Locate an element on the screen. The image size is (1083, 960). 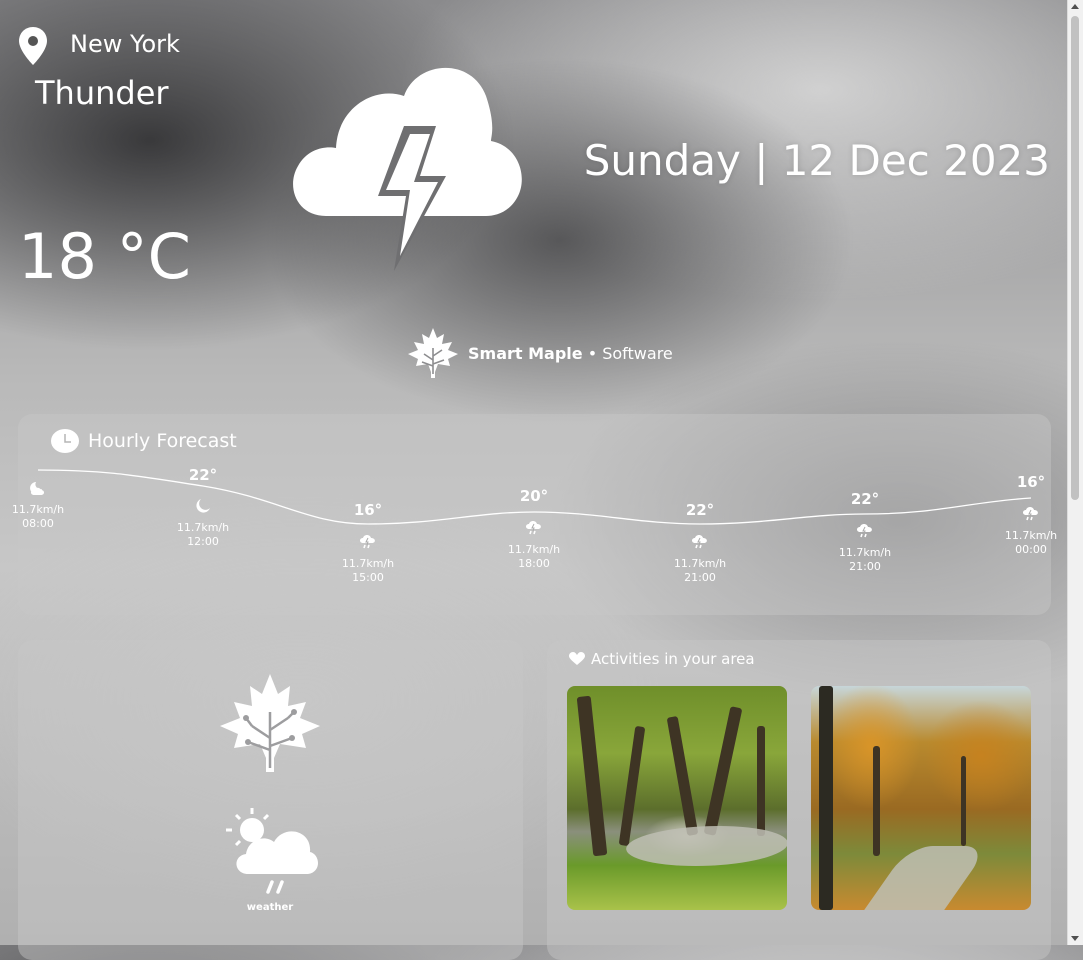
current-date: Sunday | 12 Dec 2023 is located at coordinates (816, 160).